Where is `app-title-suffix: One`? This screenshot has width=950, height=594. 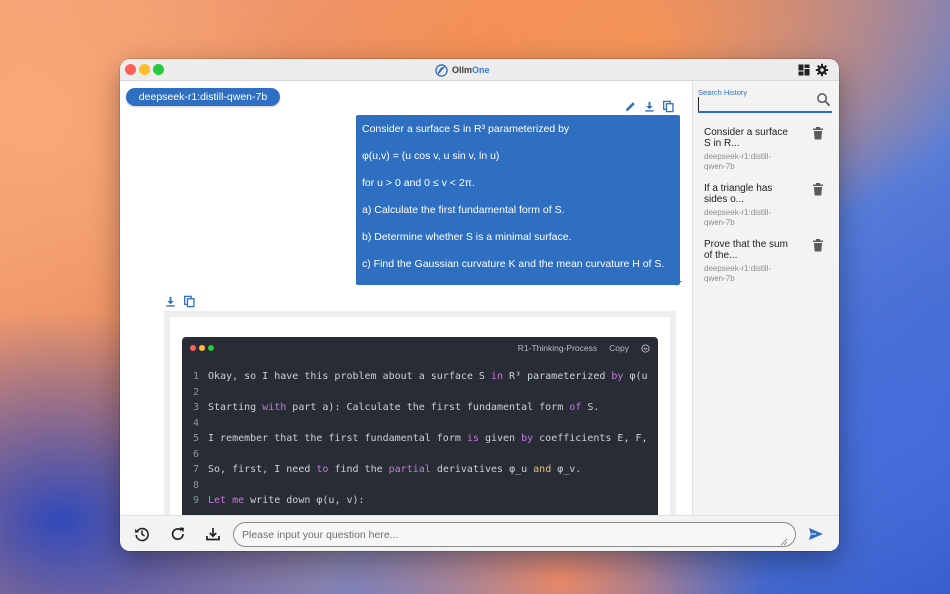
app-title-suffix: One is located at coordinates (481, 70).